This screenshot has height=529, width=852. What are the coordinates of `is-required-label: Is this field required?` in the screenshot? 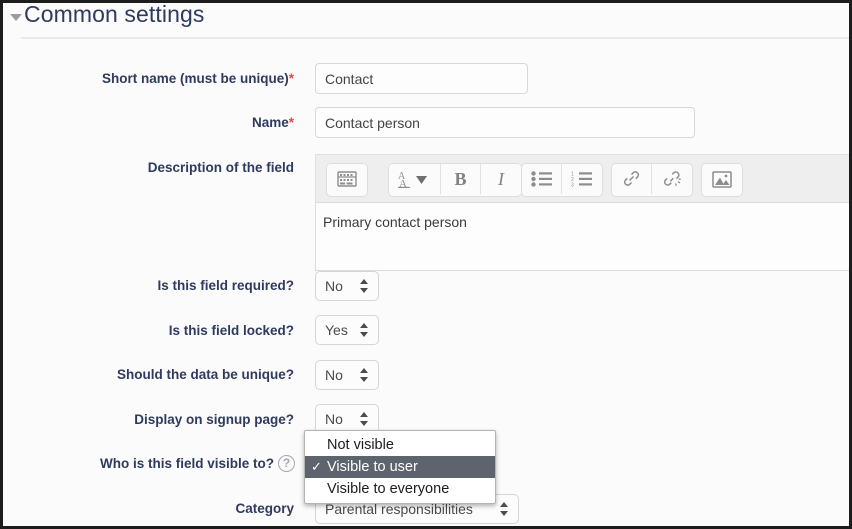 It's located at (225, 285).